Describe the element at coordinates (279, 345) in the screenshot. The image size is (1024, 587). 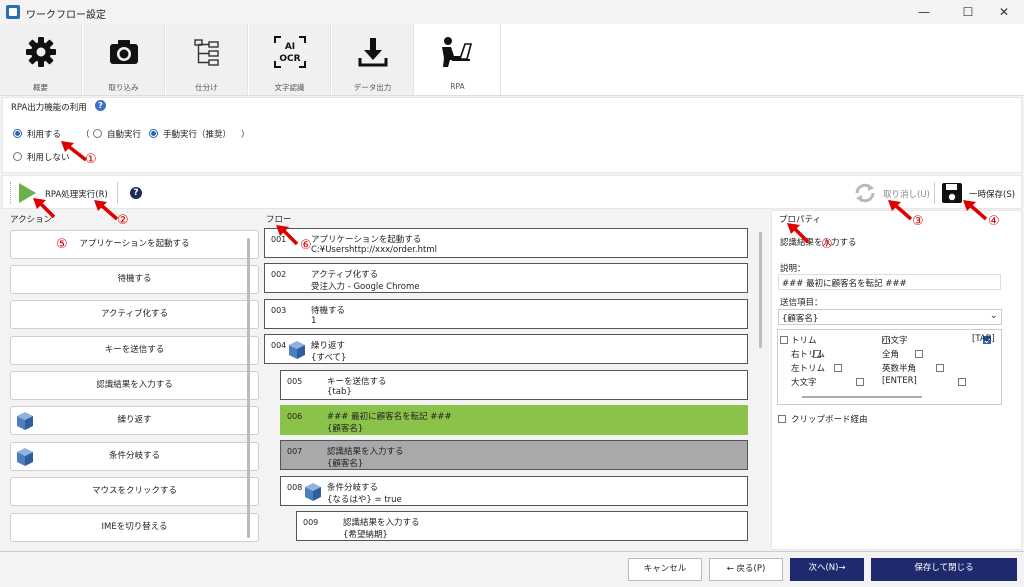
I see `flow-item-number: 004` at that location.